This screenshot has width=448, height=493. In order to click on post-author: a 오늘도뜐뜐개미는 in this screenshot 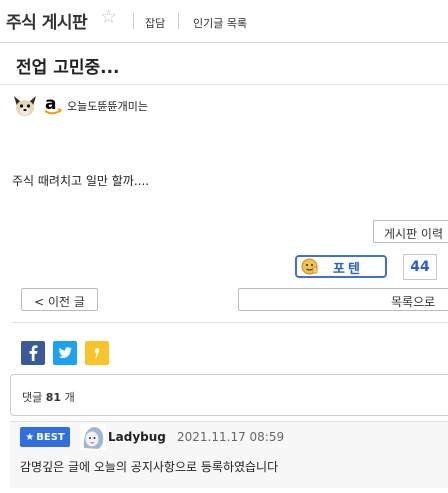, I will do `click(80, 106)`.